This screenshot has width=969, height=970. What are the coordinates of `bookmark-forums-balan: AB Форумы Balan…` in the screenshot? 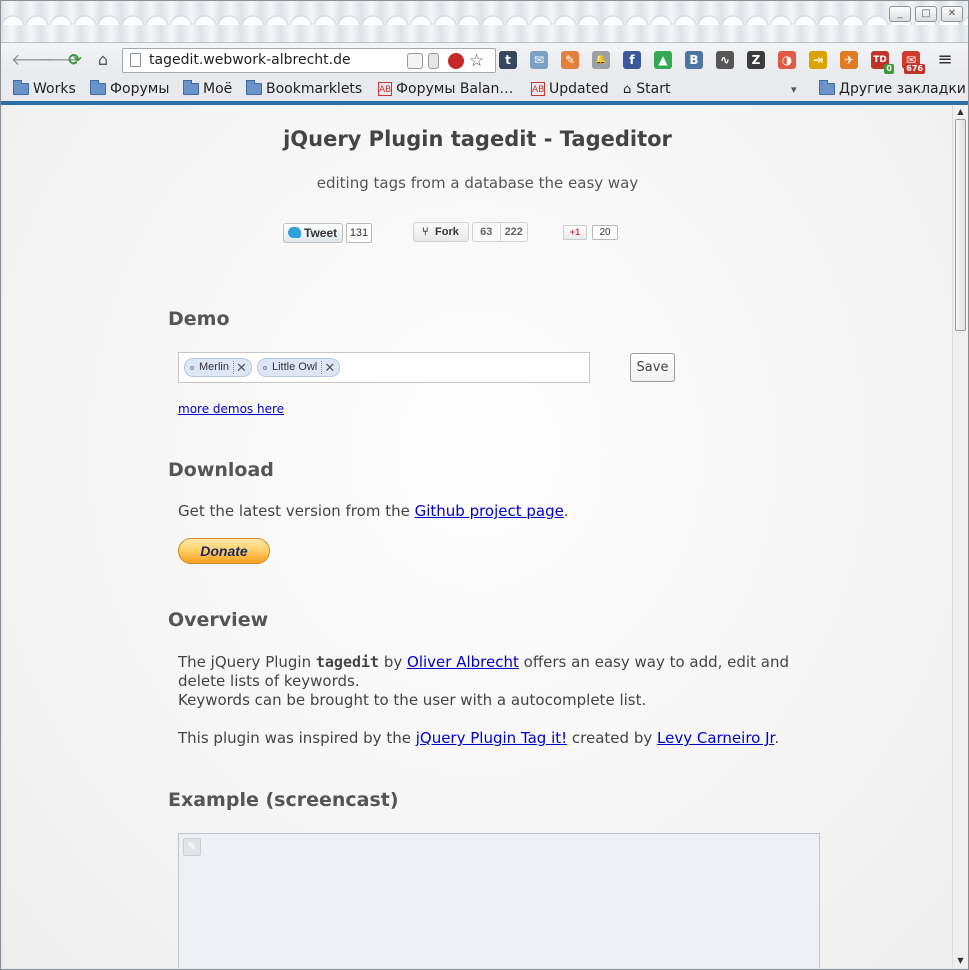 It's located at (445, 89).